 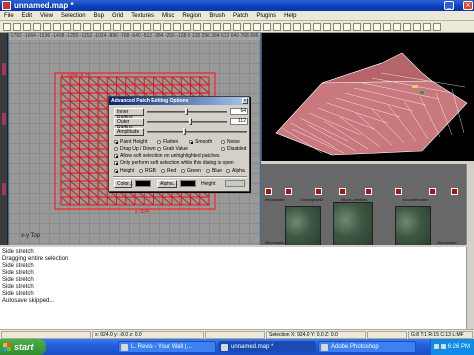 What do you see at coordinates (235, 183) in the screenshot?
I see `height-value` at bounding box center [235, 183].